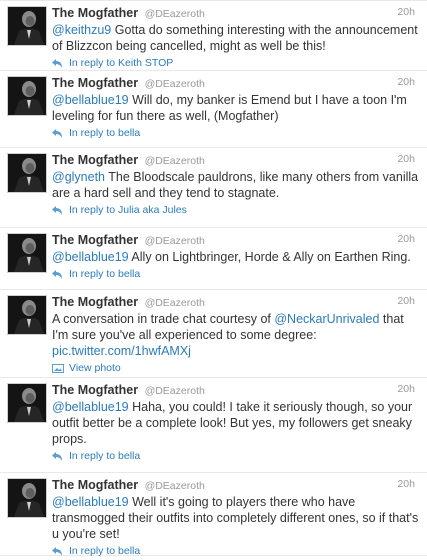 This screenshot has width=427, height=560. Describe the element at coordinates (128, 210) in the screenshot. I see `in-reply-to-label: In reply to Julia aka Jules` at that location.